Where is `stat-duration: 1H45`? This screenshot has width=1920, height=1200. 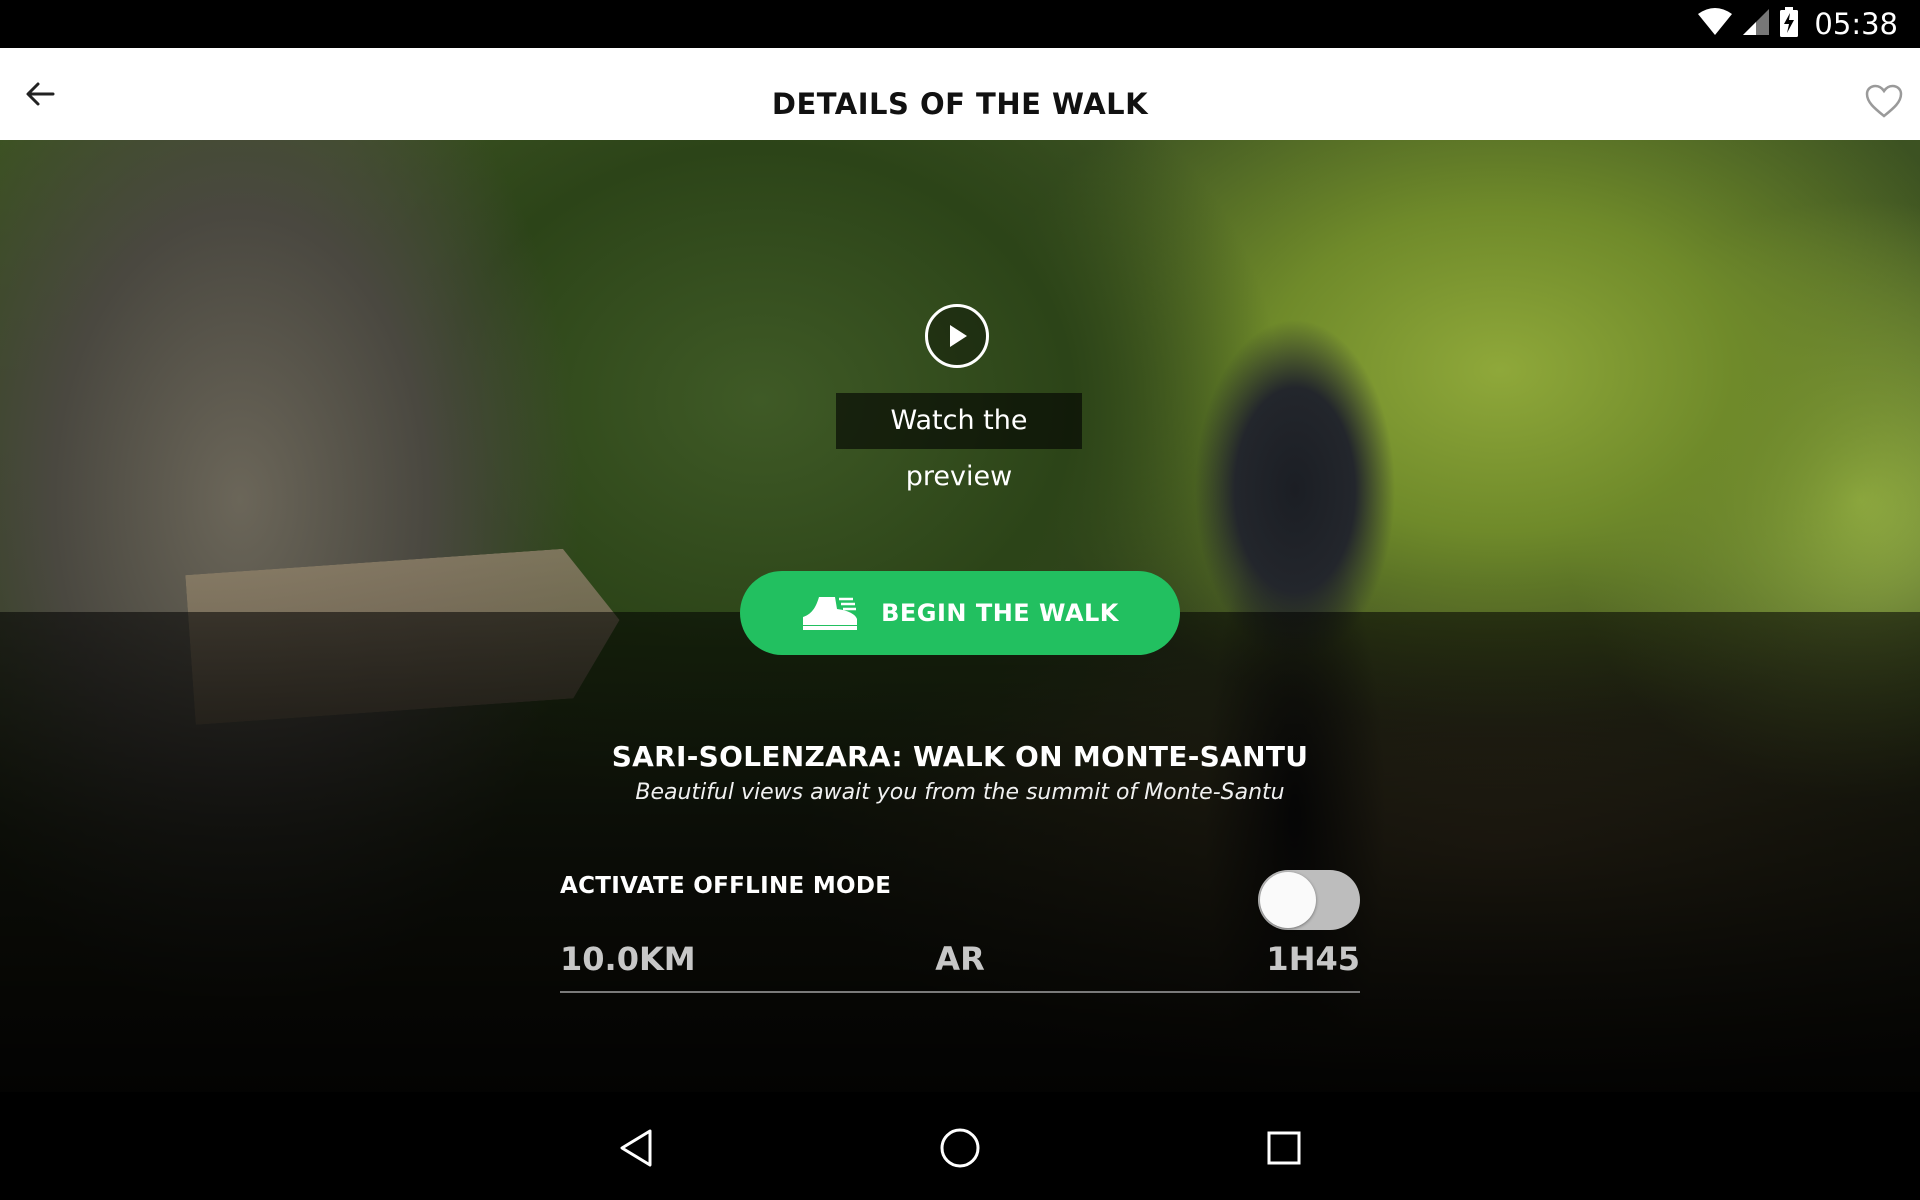 stat-duration: 1H45 is located at coordinates (1313, 959).